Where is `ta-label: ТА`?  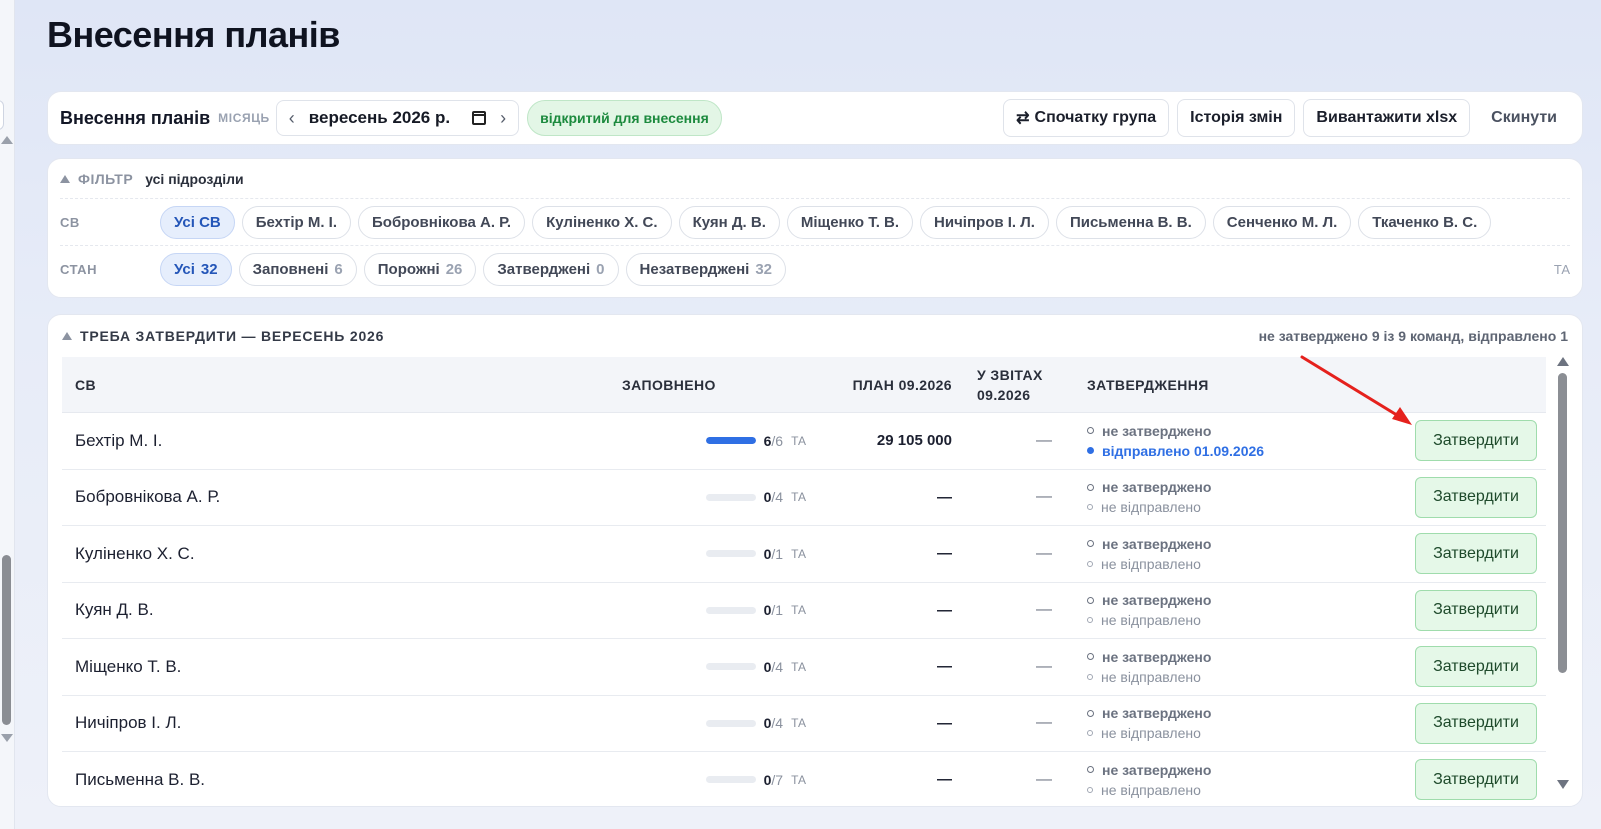
ta-label: ТА is located at coordinates (1561, 269).